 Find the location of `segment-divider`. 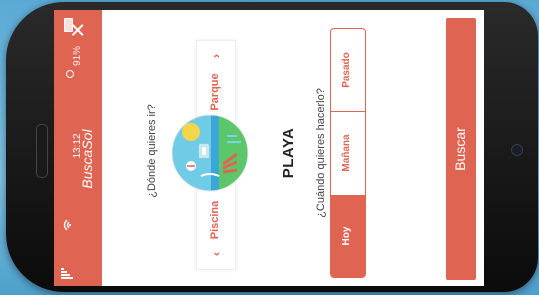

segment-divider is located at coordinates (348, 195).